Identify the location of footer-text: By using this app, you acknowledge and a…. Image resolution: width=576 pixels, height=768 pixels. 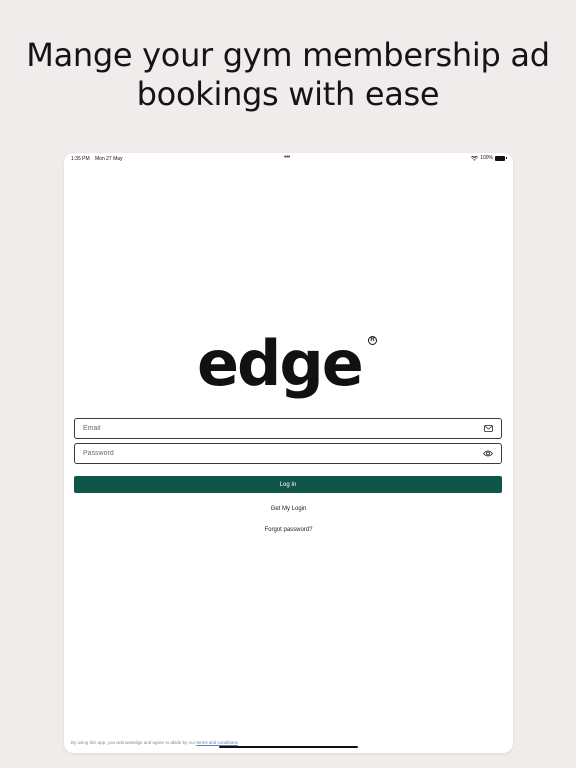
(133, 742).